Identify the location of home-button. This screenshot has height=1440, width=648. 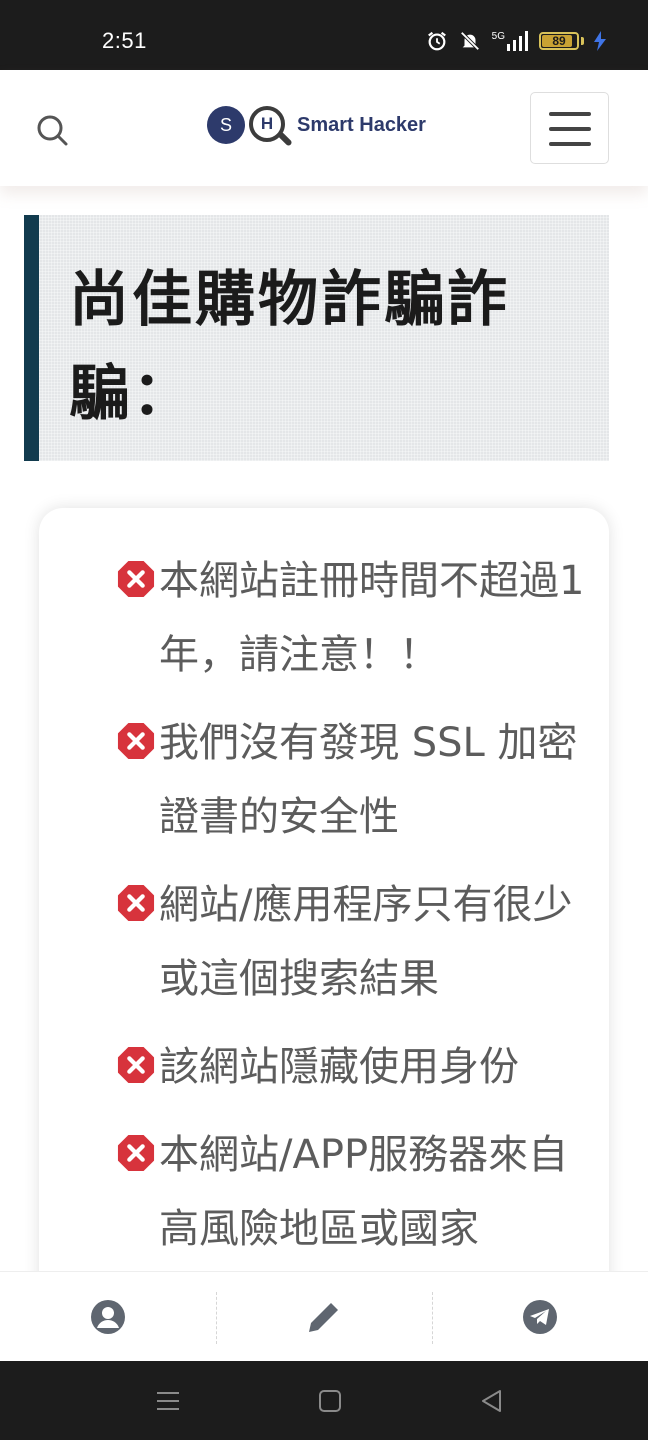
(330, 1401).